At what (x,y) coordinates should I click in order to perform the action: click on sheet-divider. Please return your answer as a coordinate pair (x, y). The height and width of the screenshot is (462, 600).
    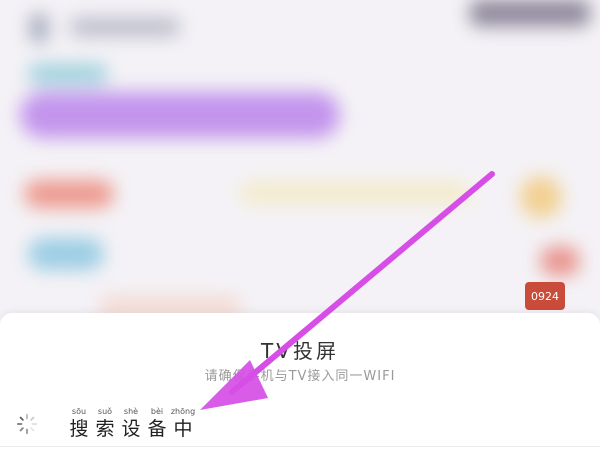
    Looking at the image, I should click on (300, 446).